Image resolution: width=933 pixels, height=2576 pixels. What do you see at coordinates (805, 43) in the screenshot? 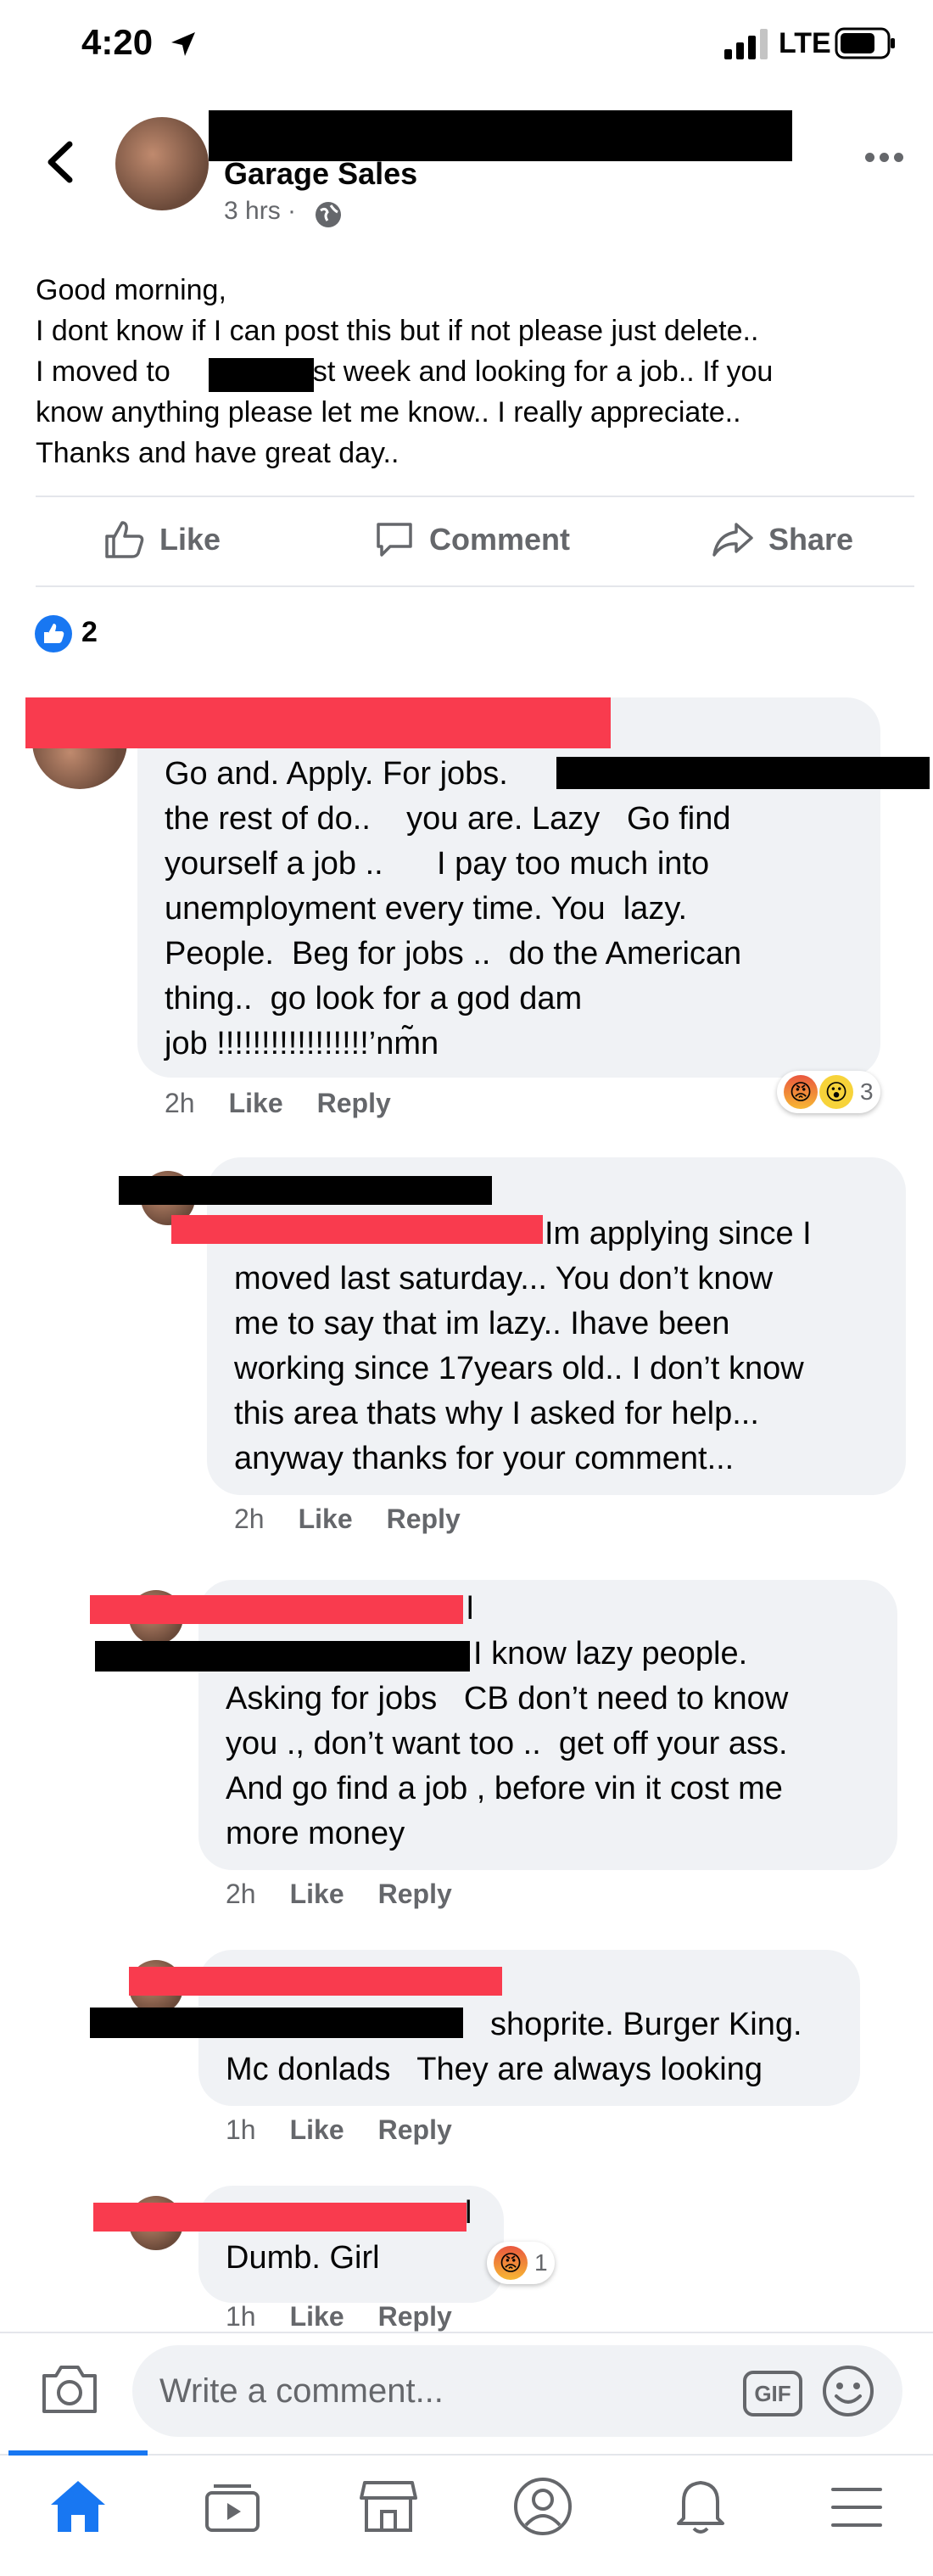
I see `network-label: LTE` at bounding box center [805, 43].